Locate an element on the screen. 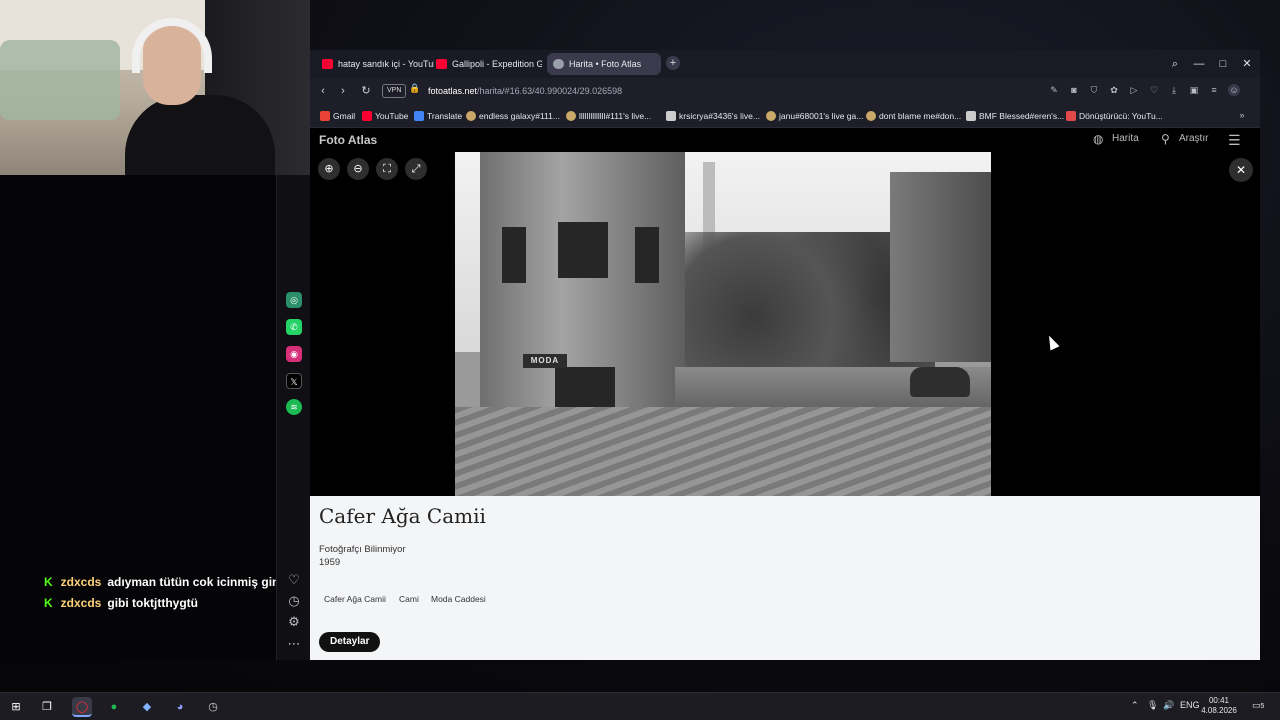 Image resolution: width=1280 pixels, height=720 pixels. bookmark-translate: Translate is located at coordinates (438, 116).